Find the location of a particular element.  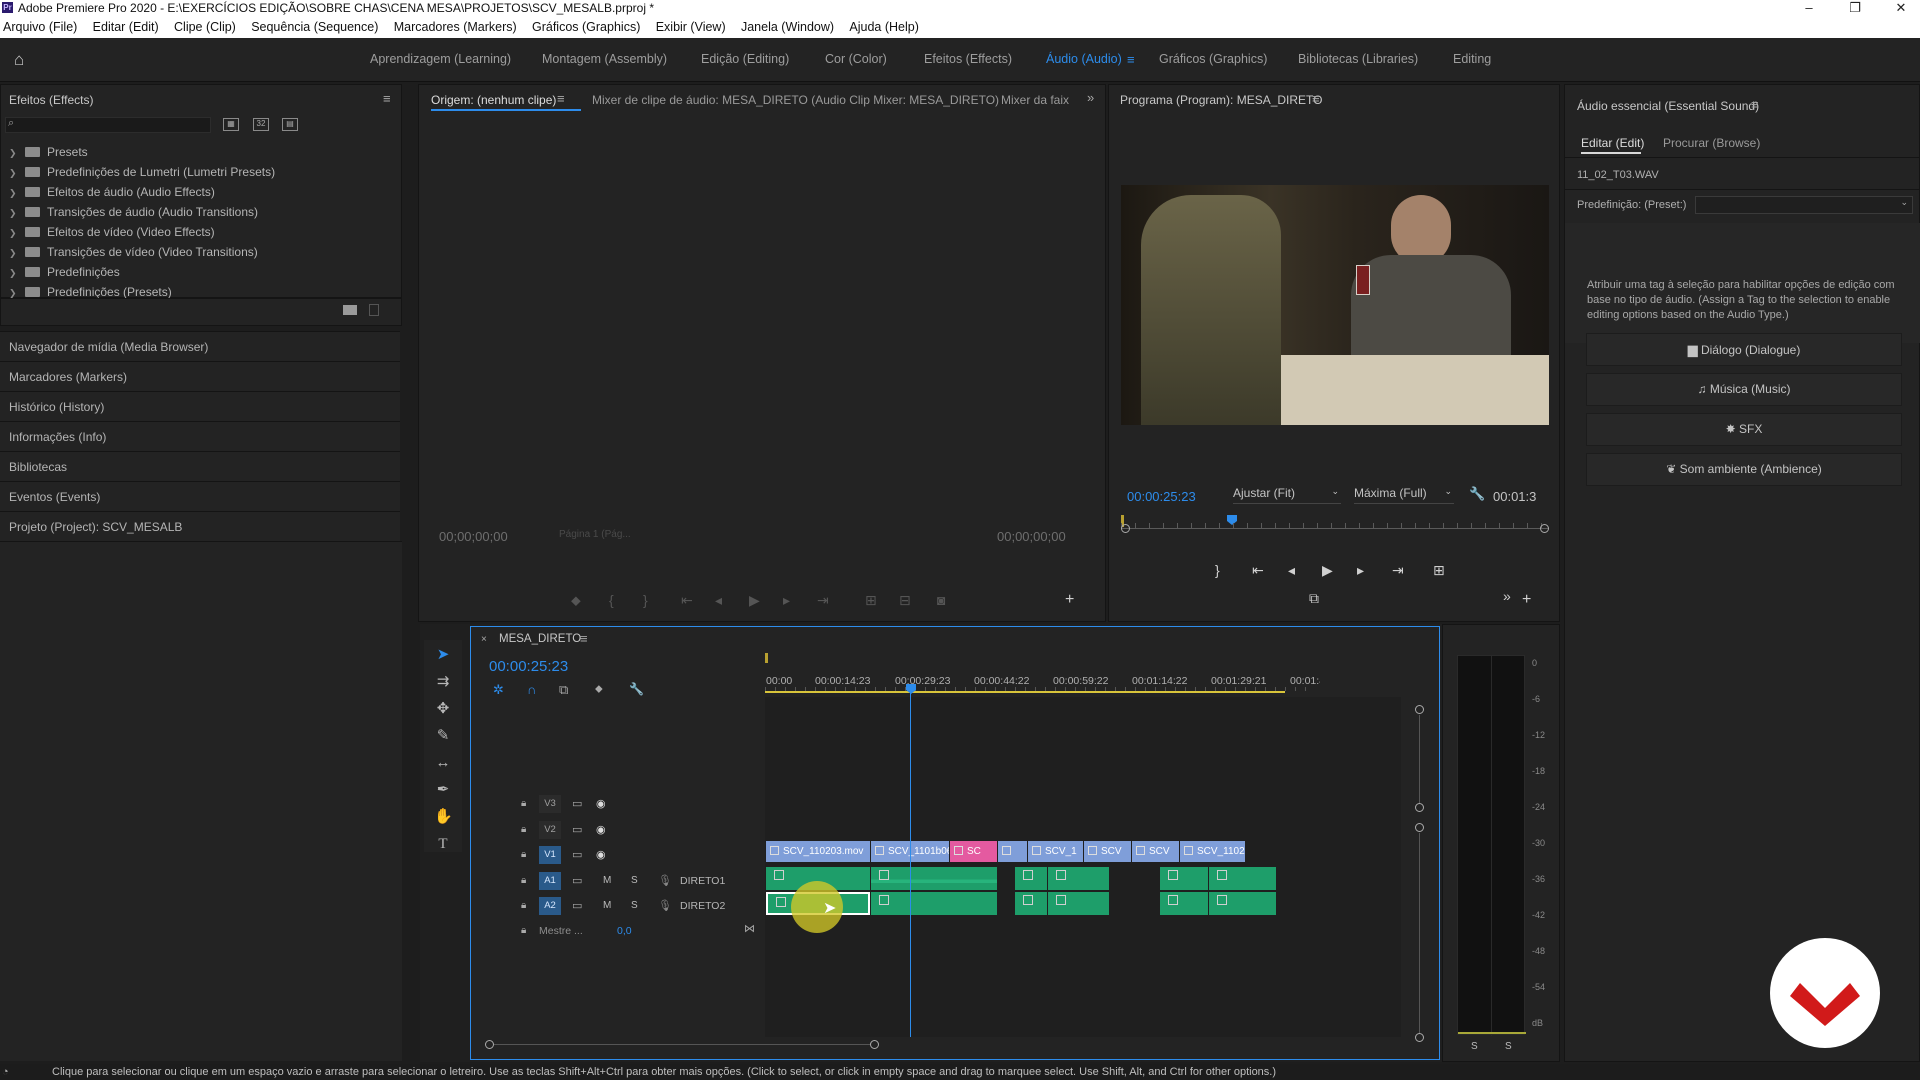

events-panel: Eventos (Events) is located at coordinates (200, 496).